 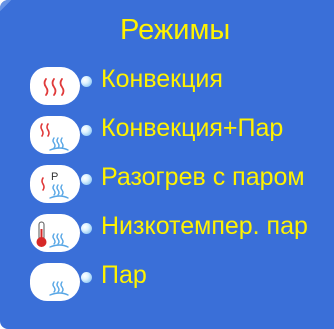 What do you see at coordinates (192, 128) in the screenshot?
I see `mode-label: Конвекция+Пар` at bounding box center [192, 128].